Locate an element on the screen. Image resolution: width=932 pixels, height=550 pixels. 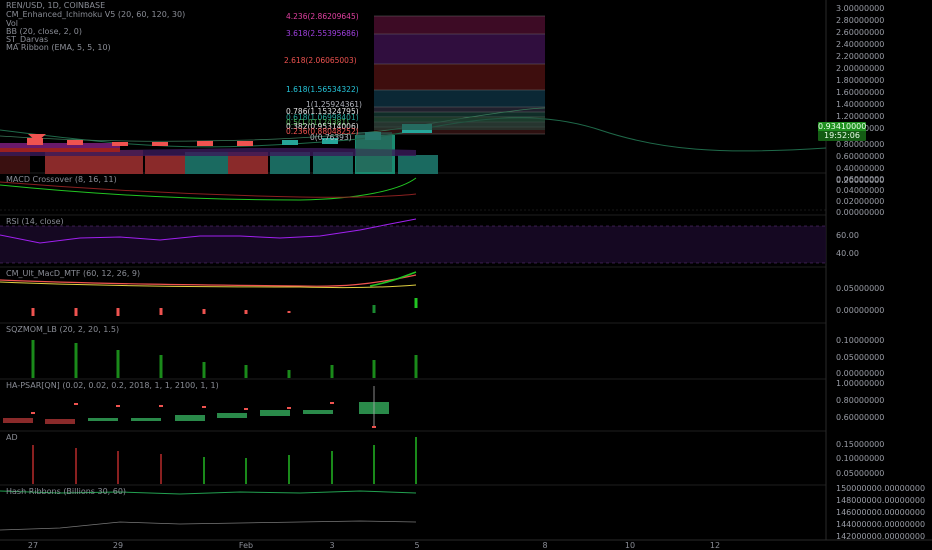
price-axis-label: 2.00000000 is located at coordinates (860, 68).